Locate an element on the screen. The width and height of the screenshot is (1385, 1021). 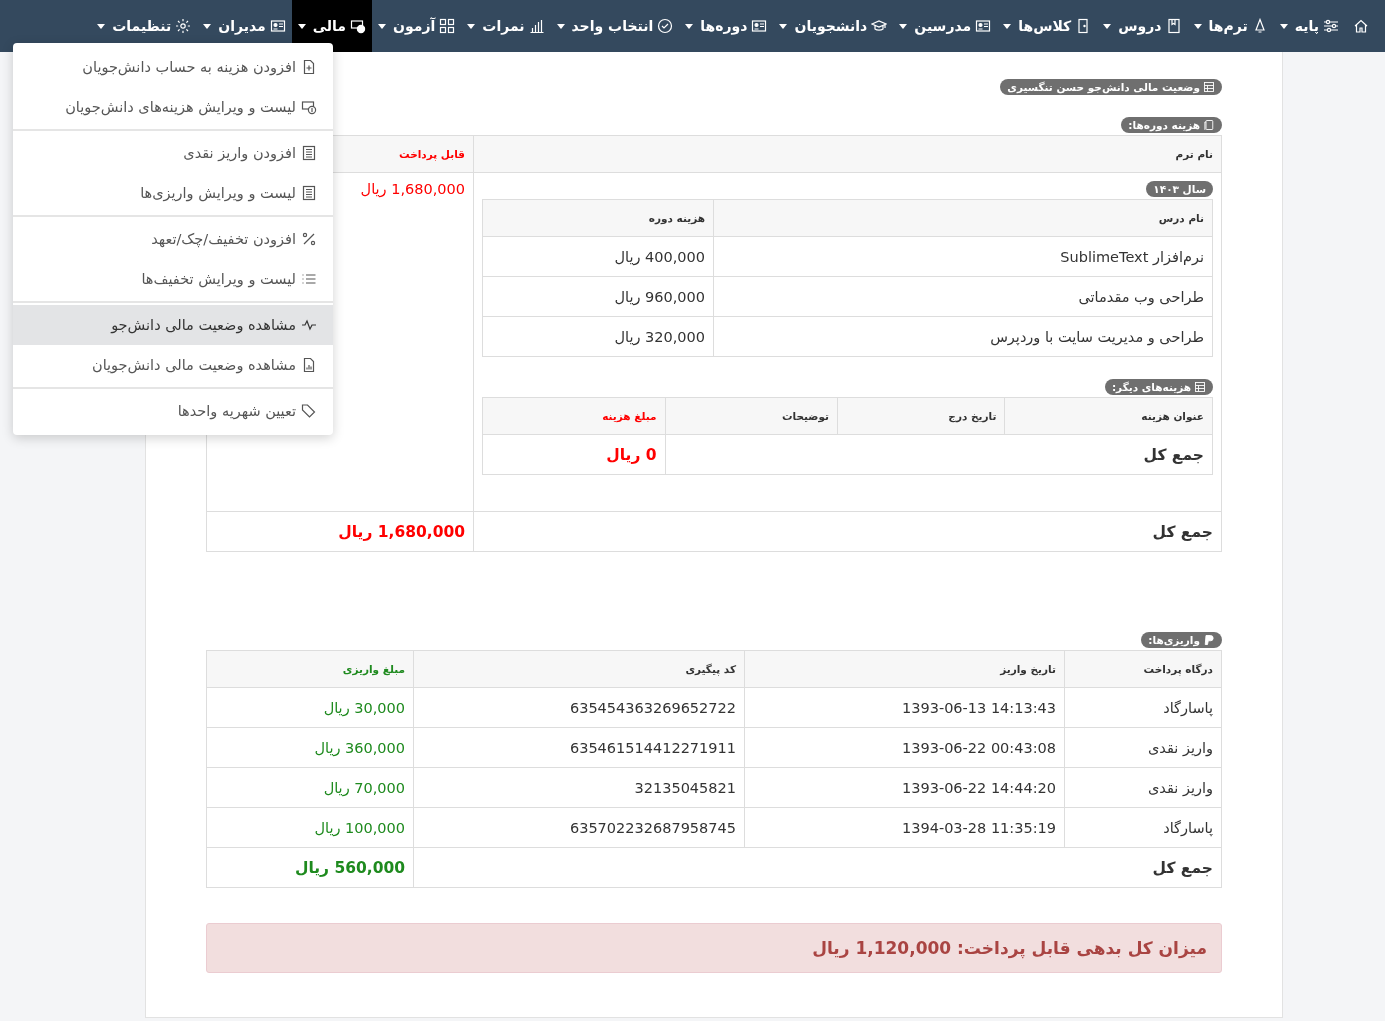
table-cell: 1394-03-28 11:35:19 is located at coordinates (904, 827).